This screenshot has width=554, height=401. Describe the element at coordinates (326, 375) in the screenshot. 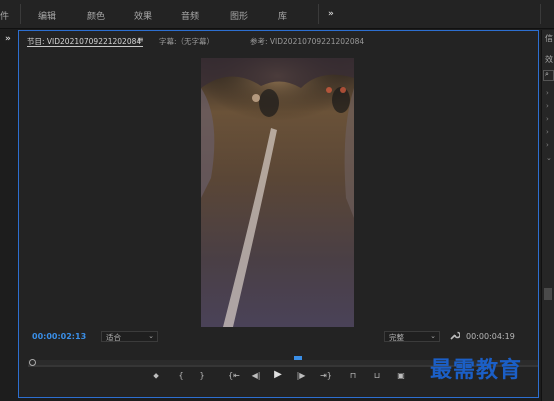

I see `go-to-out-button: ⇥}` at that location.